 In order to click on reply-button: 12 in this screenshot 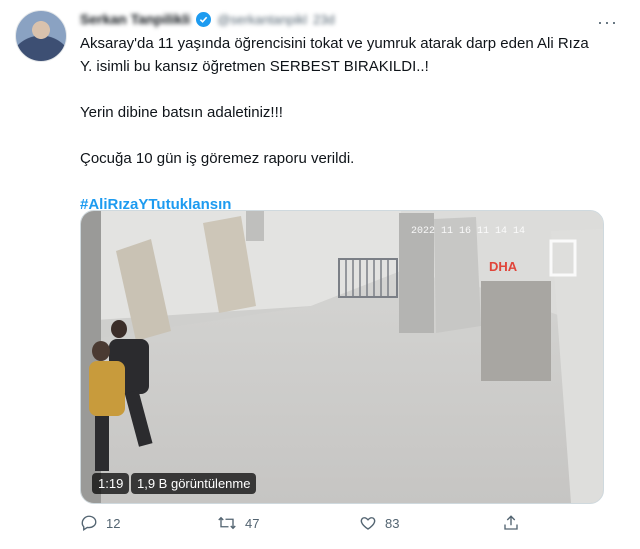, I will do `click(100, 523)`.